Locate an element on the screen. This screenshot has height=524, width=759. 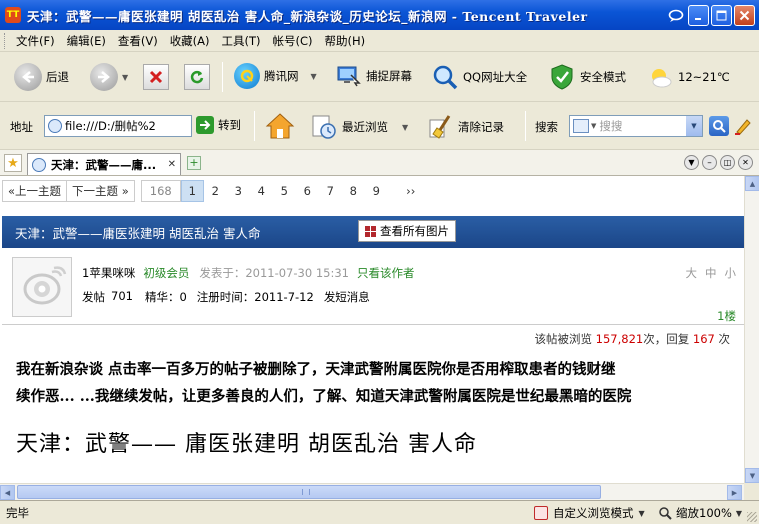
tencent-label: 腾讯网 is located at coordinates (281, 76).